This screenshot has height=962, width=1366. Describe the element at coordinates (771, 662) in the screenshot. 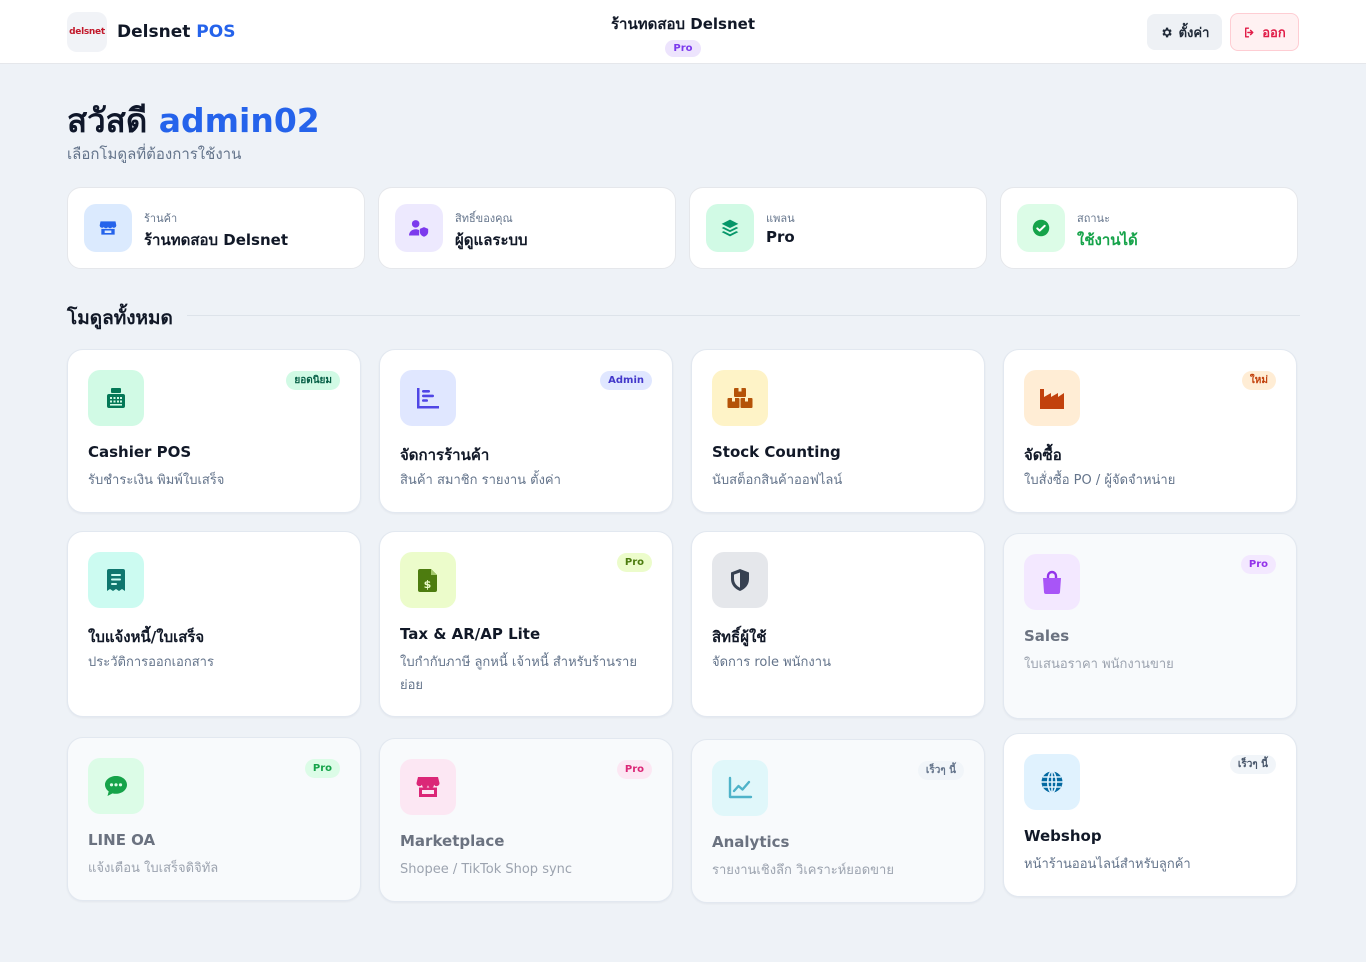

I see `module-desc: จัดการ role พนักงาน` at that location.